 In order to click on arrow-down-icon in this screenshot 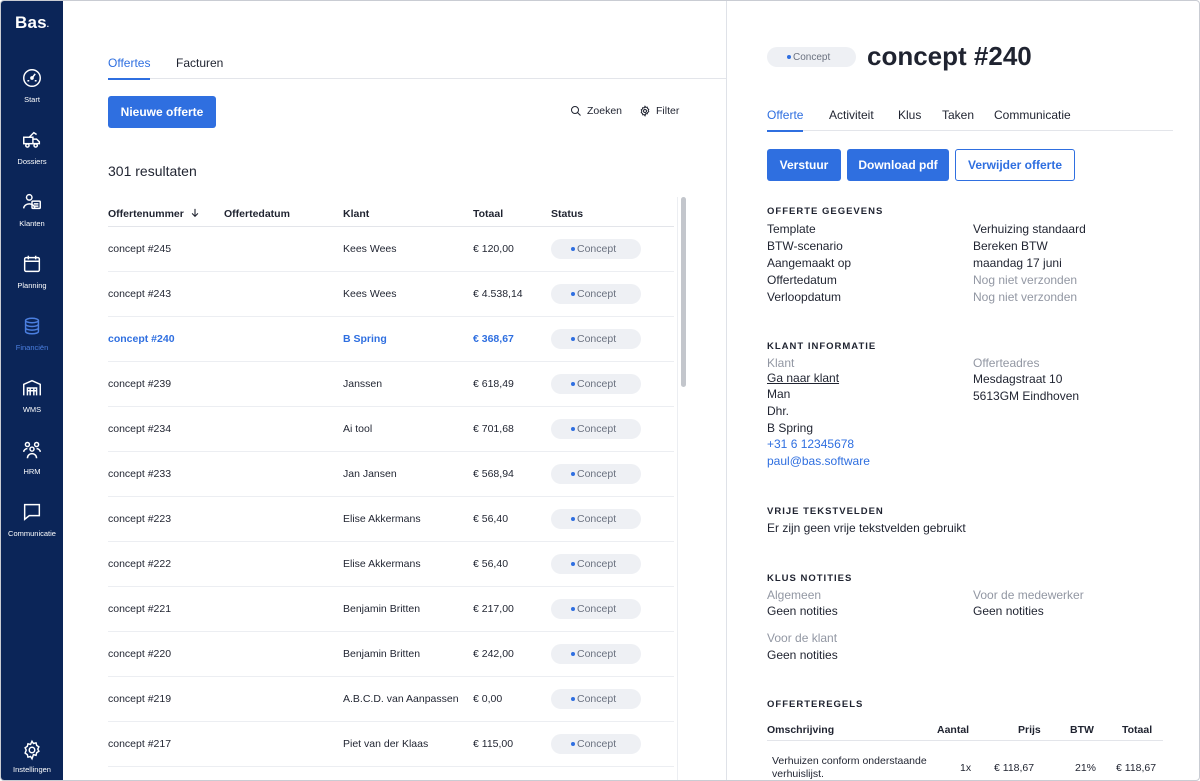, I will do `click(195, 213)`.